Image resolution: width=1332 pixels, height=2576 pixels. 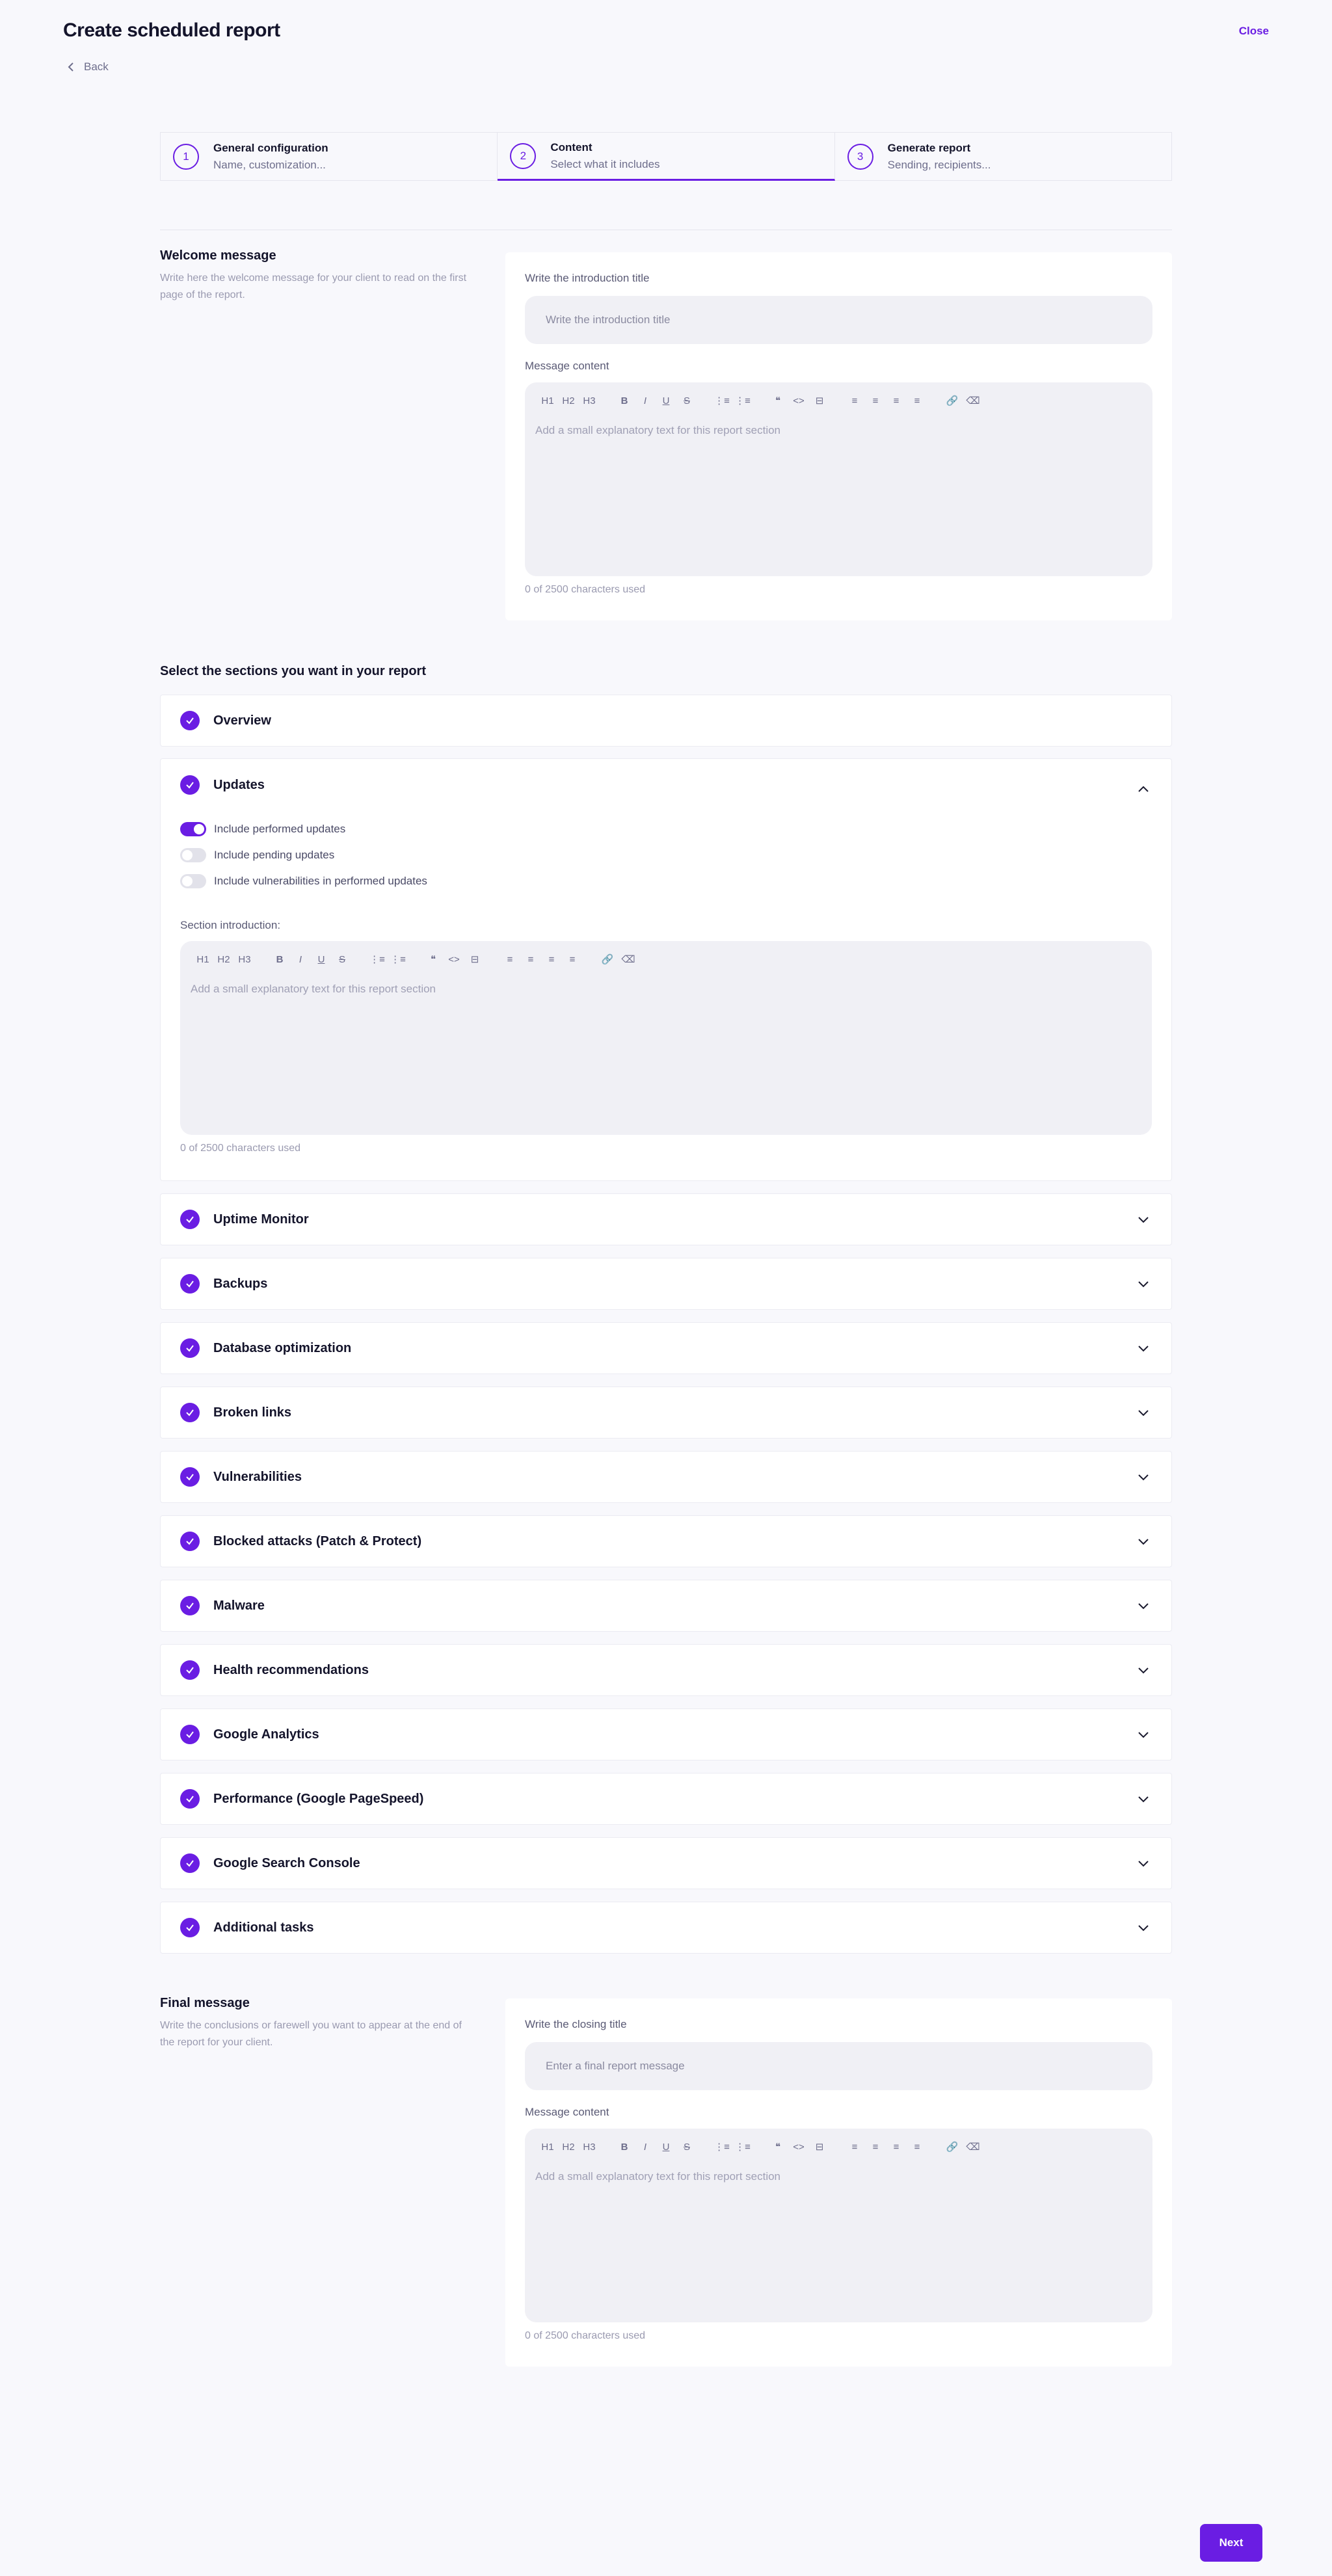 What do you see at coordinates (666, 1413) in the screenshot?
I see `section-broken-links: Broken links` at bounding box center [666, 1413].